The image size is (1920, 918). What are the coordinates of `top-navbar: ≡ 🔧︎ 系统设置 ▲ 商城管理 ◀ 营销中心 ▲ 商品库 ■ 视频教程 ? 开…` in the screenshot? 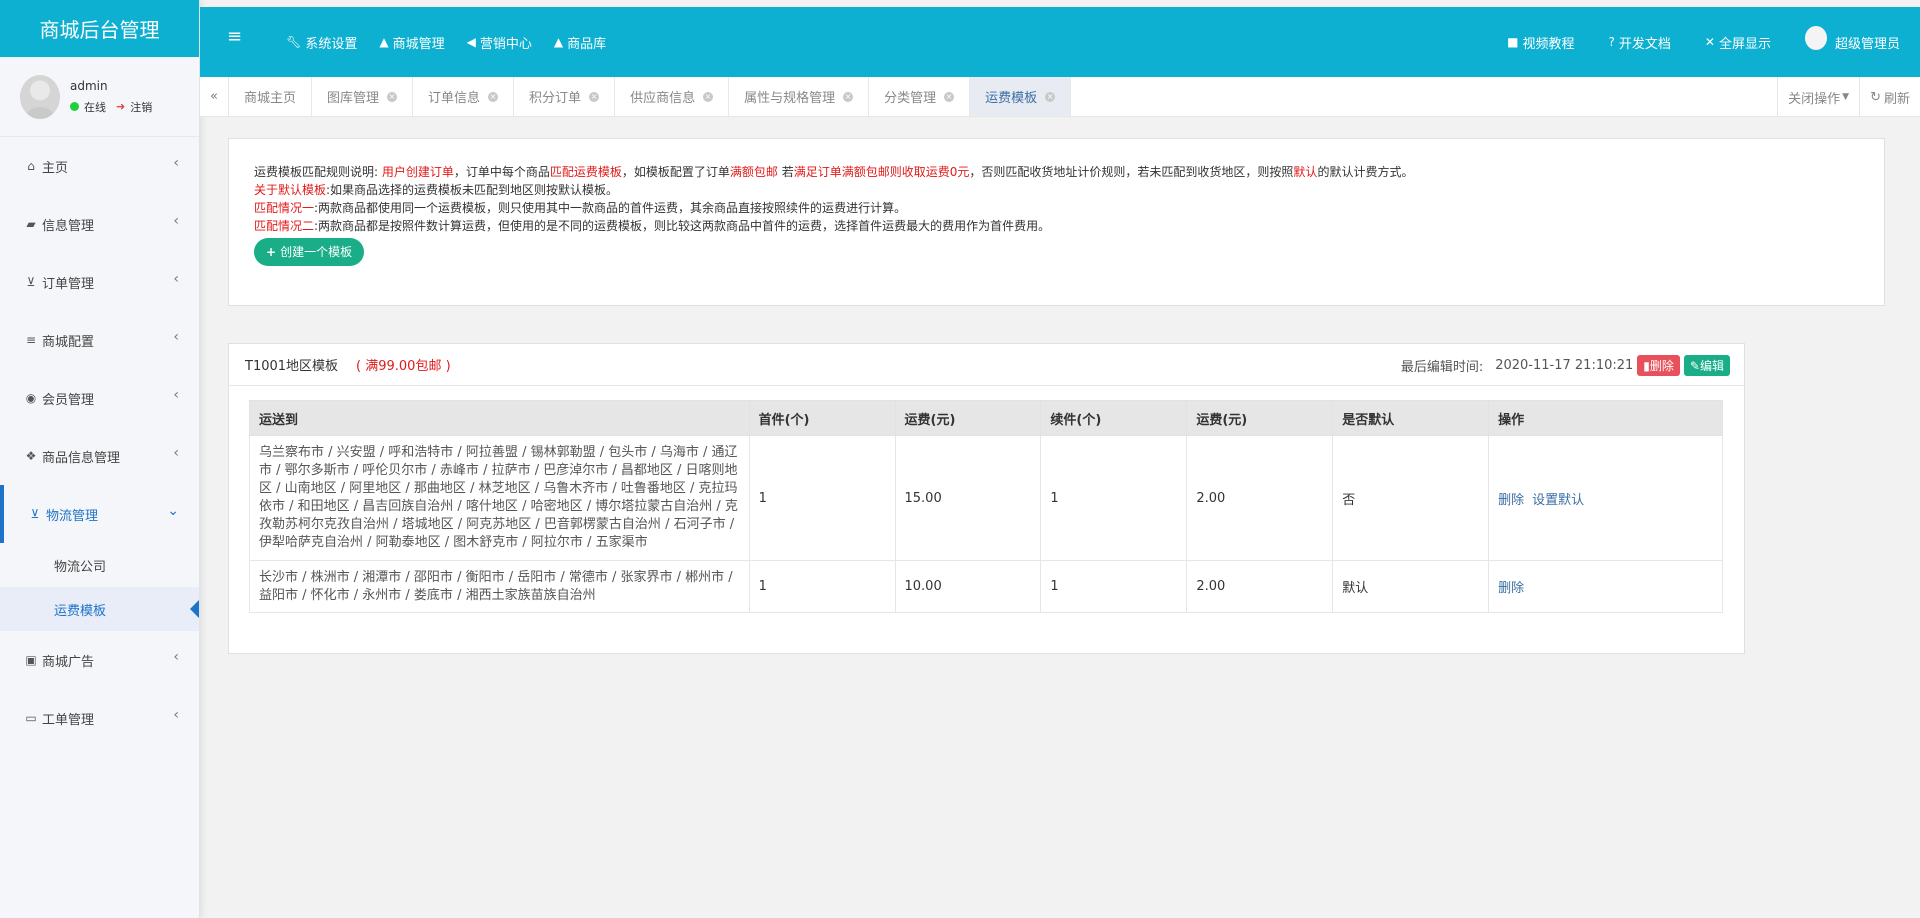 It's located at (1060, 42).